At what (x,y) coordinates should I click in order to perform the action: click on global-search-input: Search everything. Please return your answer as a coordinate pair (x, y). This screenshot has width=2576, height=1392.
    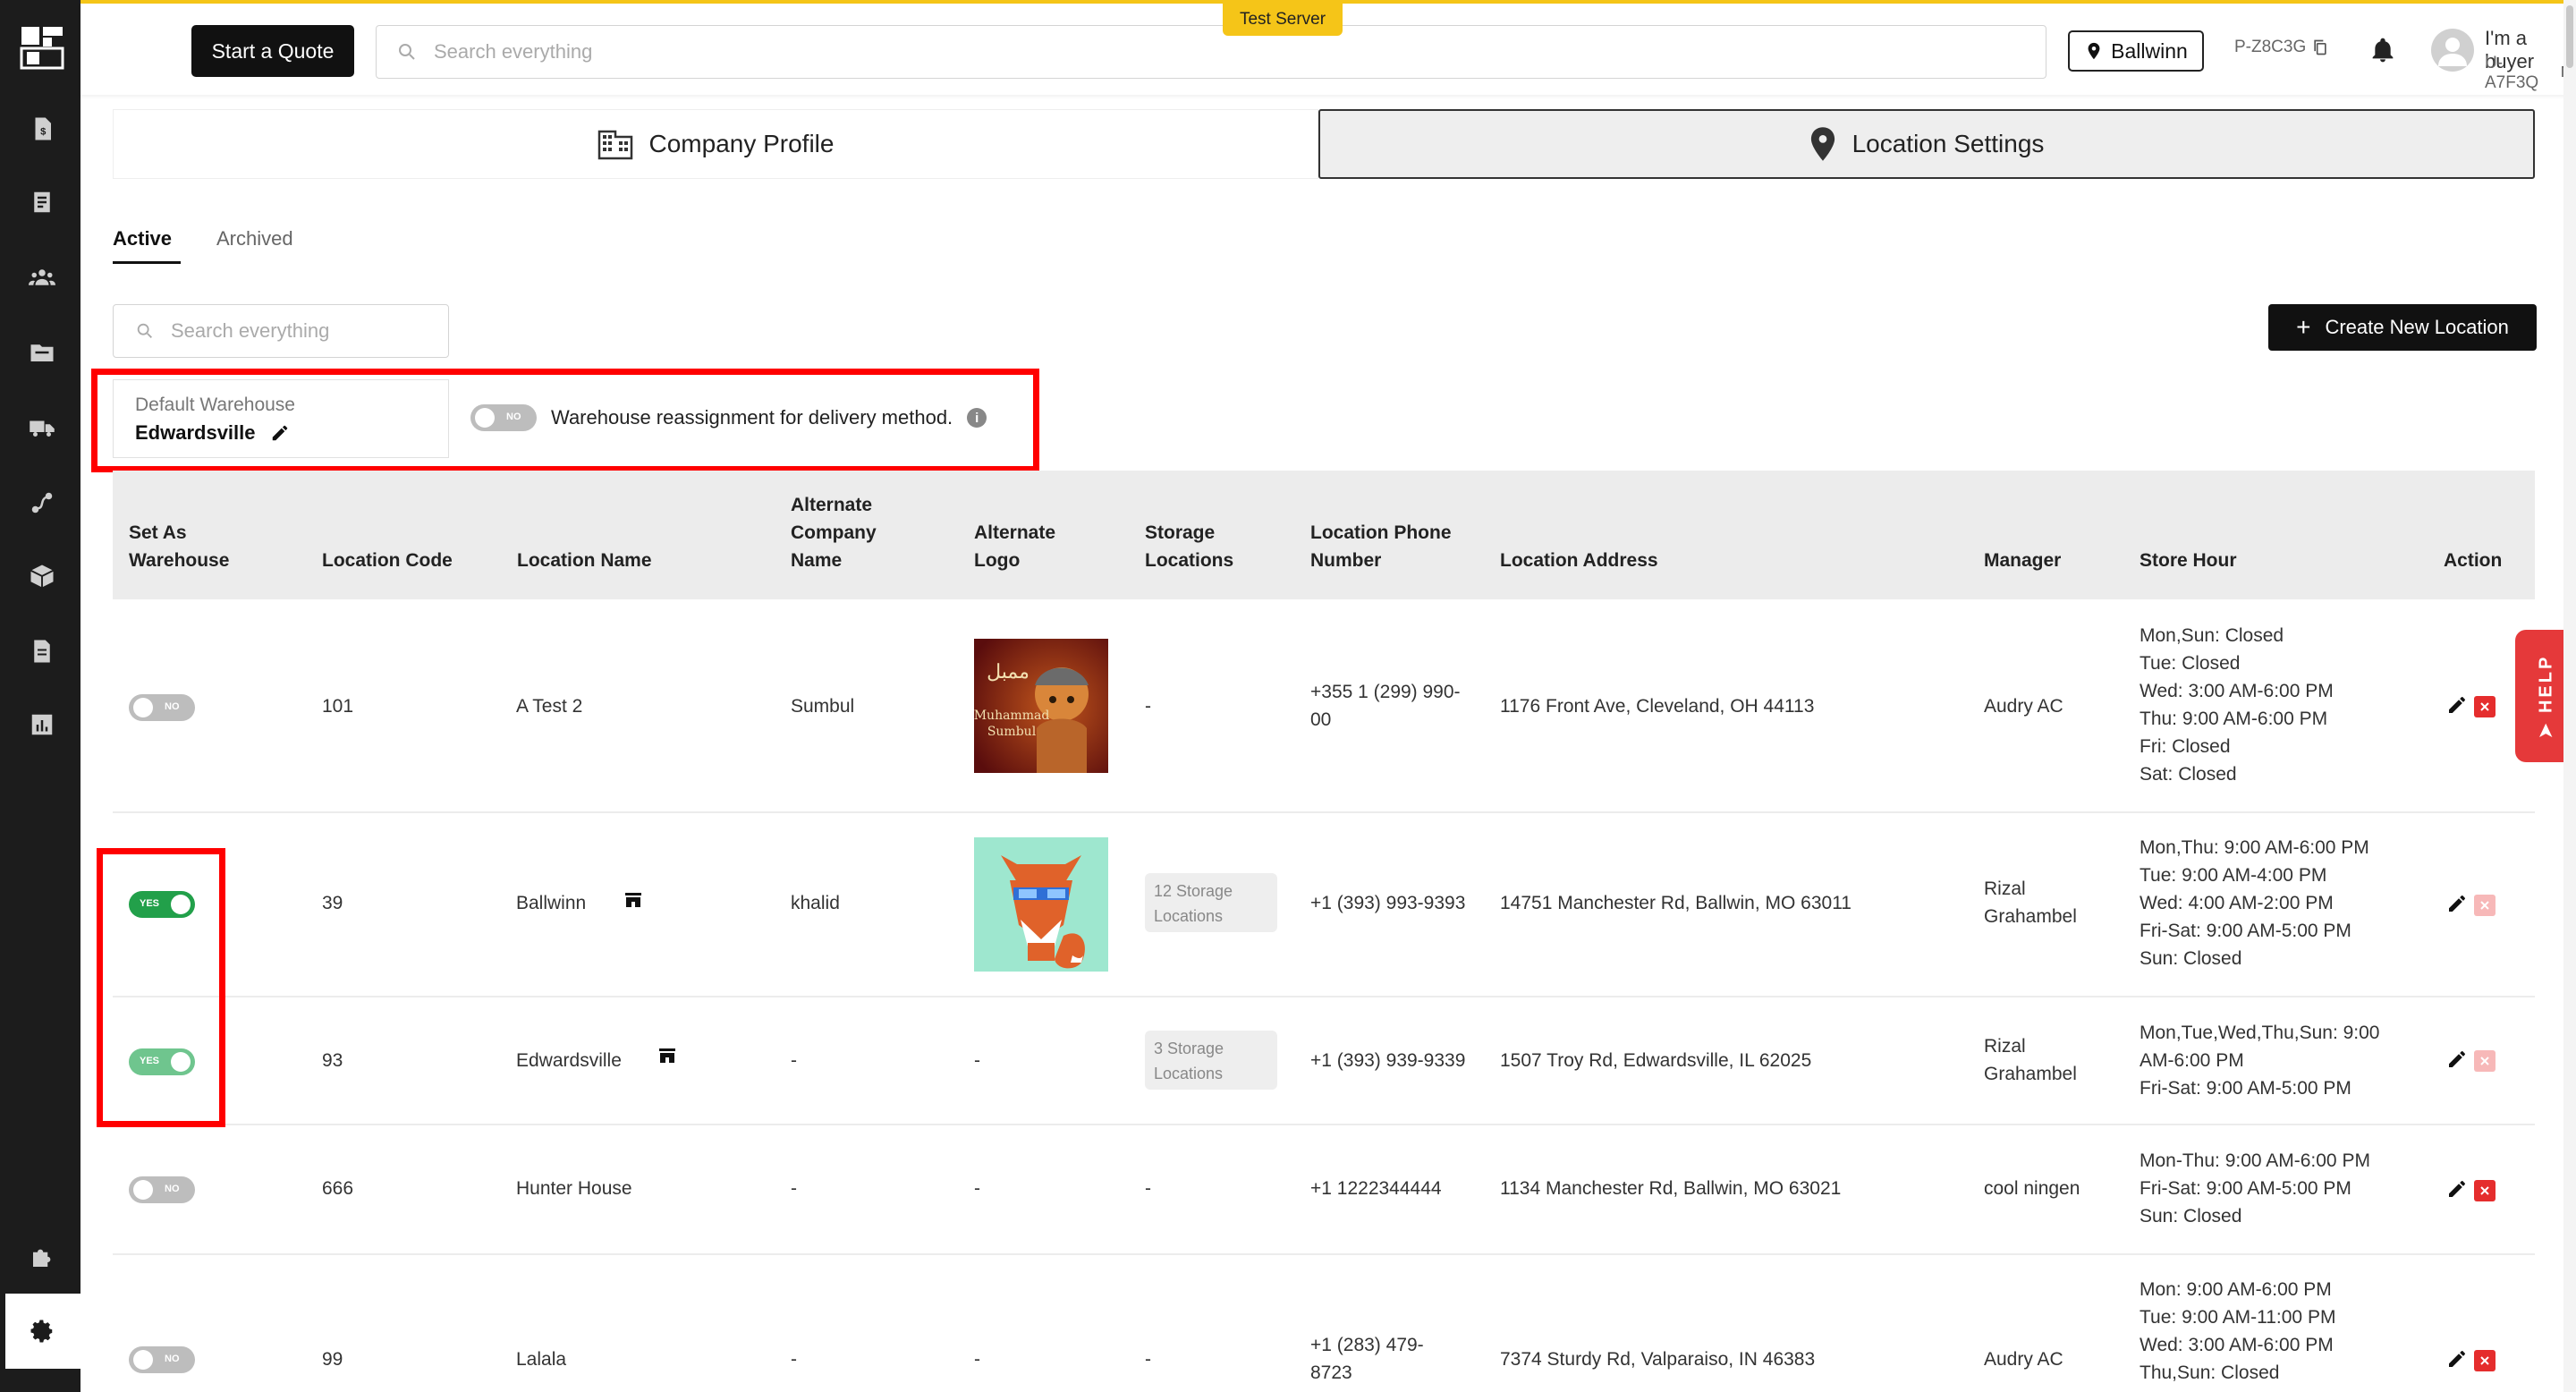
    Looking at the image, I should click on (1211, 52).